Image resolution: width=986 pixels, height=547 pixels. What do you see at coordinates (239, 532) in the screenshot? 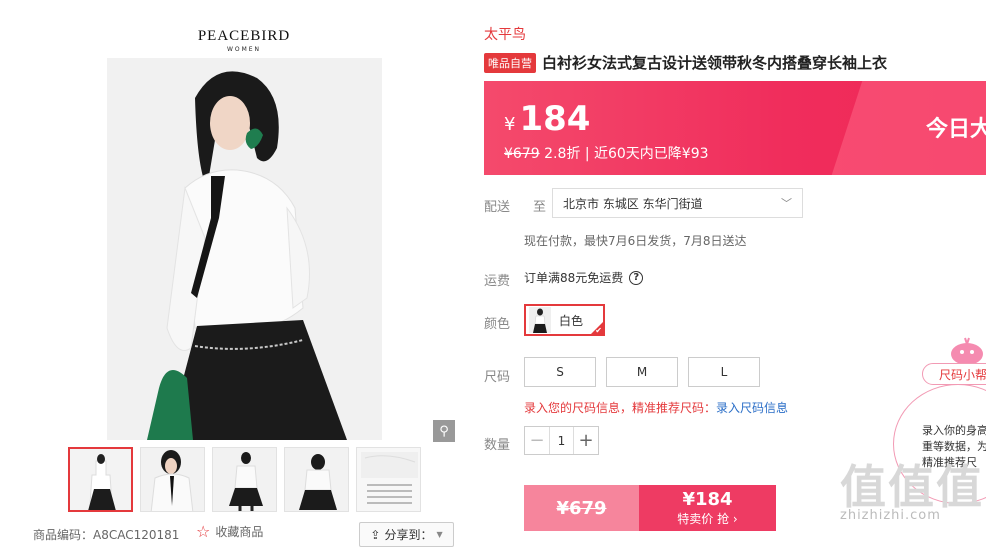
I see `favorite-label: 收藏商品` at bounding box center [239, 532].